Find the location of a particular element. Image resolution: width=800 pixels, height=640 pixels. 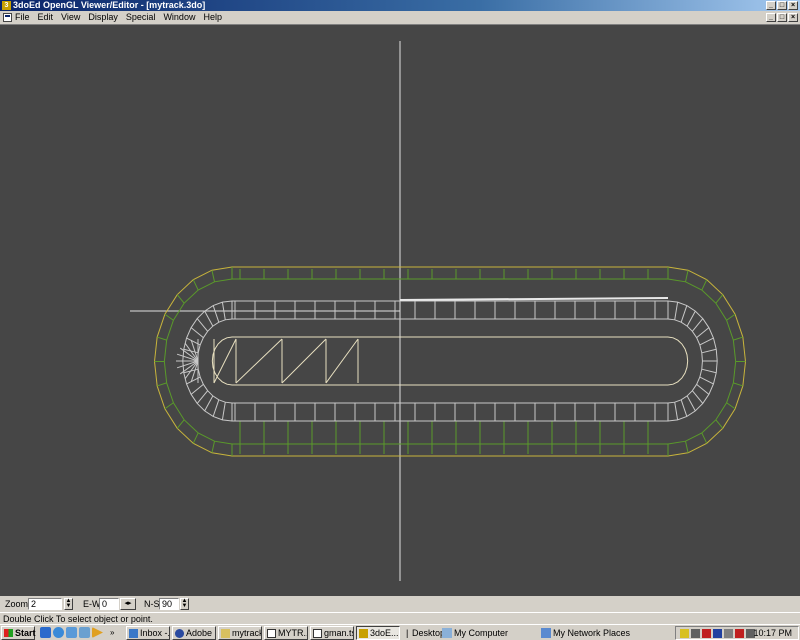

minimize-button: _ is located at coordinates (771, 5).